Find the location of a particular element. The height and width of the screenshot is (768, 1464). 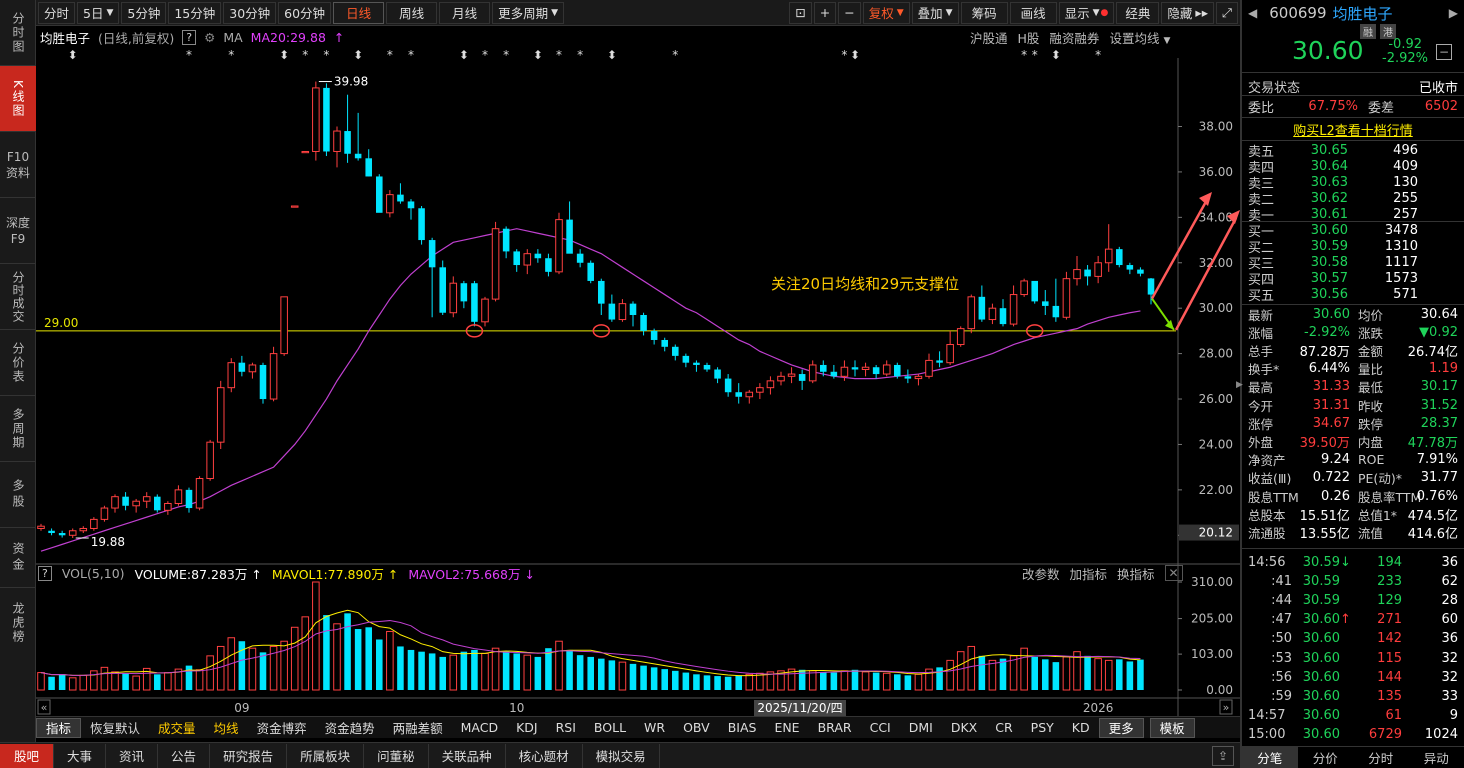

period-button-active: 日线 is located at coordinates (359, 12).